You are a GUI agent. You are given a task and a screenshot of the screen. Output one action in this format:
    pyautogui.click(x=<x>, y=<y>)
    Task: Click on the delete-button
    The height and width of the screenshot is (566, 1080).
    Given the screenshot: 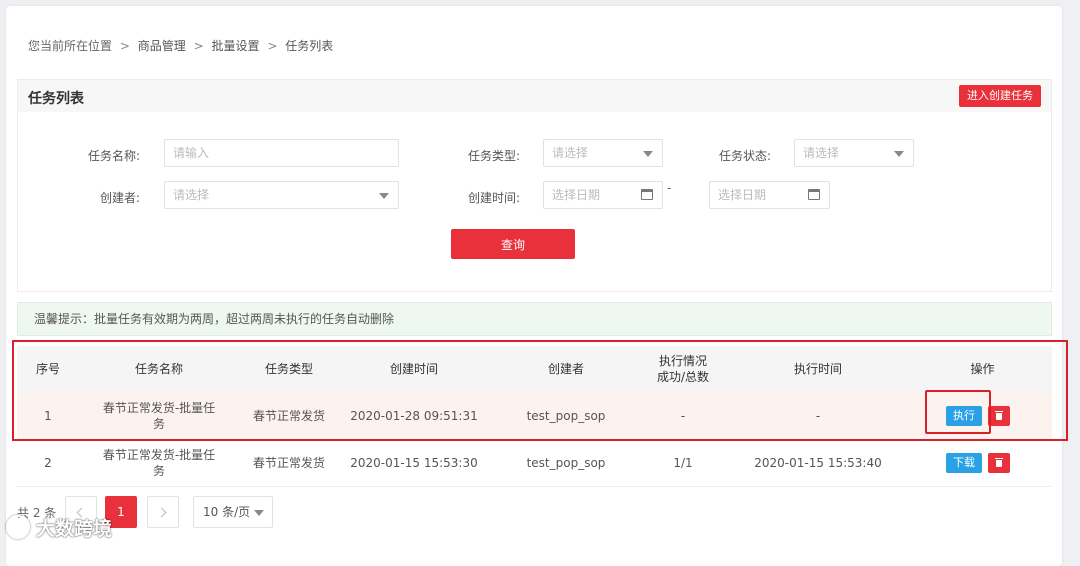 What is the action you would take?
    pyautogui.click(x=999, y=462)
    